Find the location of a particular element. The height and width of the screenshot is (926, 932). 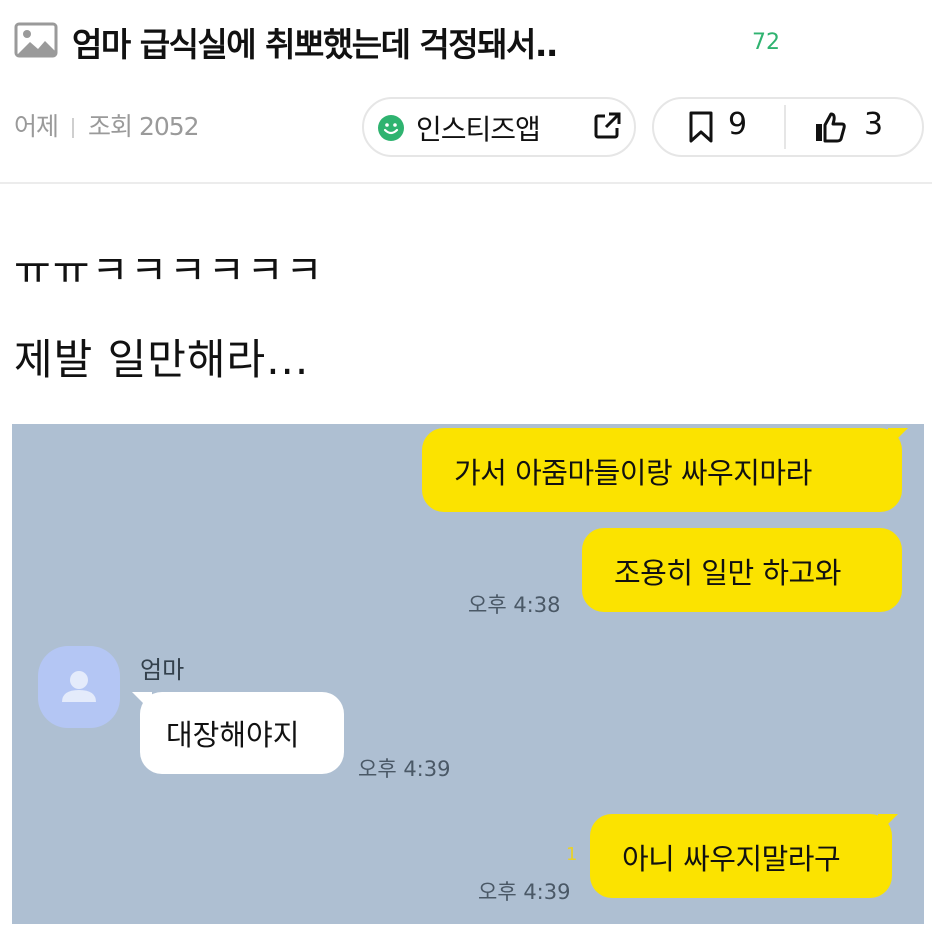

view-count: 조회 2052 is located at coordinates (144, 126).